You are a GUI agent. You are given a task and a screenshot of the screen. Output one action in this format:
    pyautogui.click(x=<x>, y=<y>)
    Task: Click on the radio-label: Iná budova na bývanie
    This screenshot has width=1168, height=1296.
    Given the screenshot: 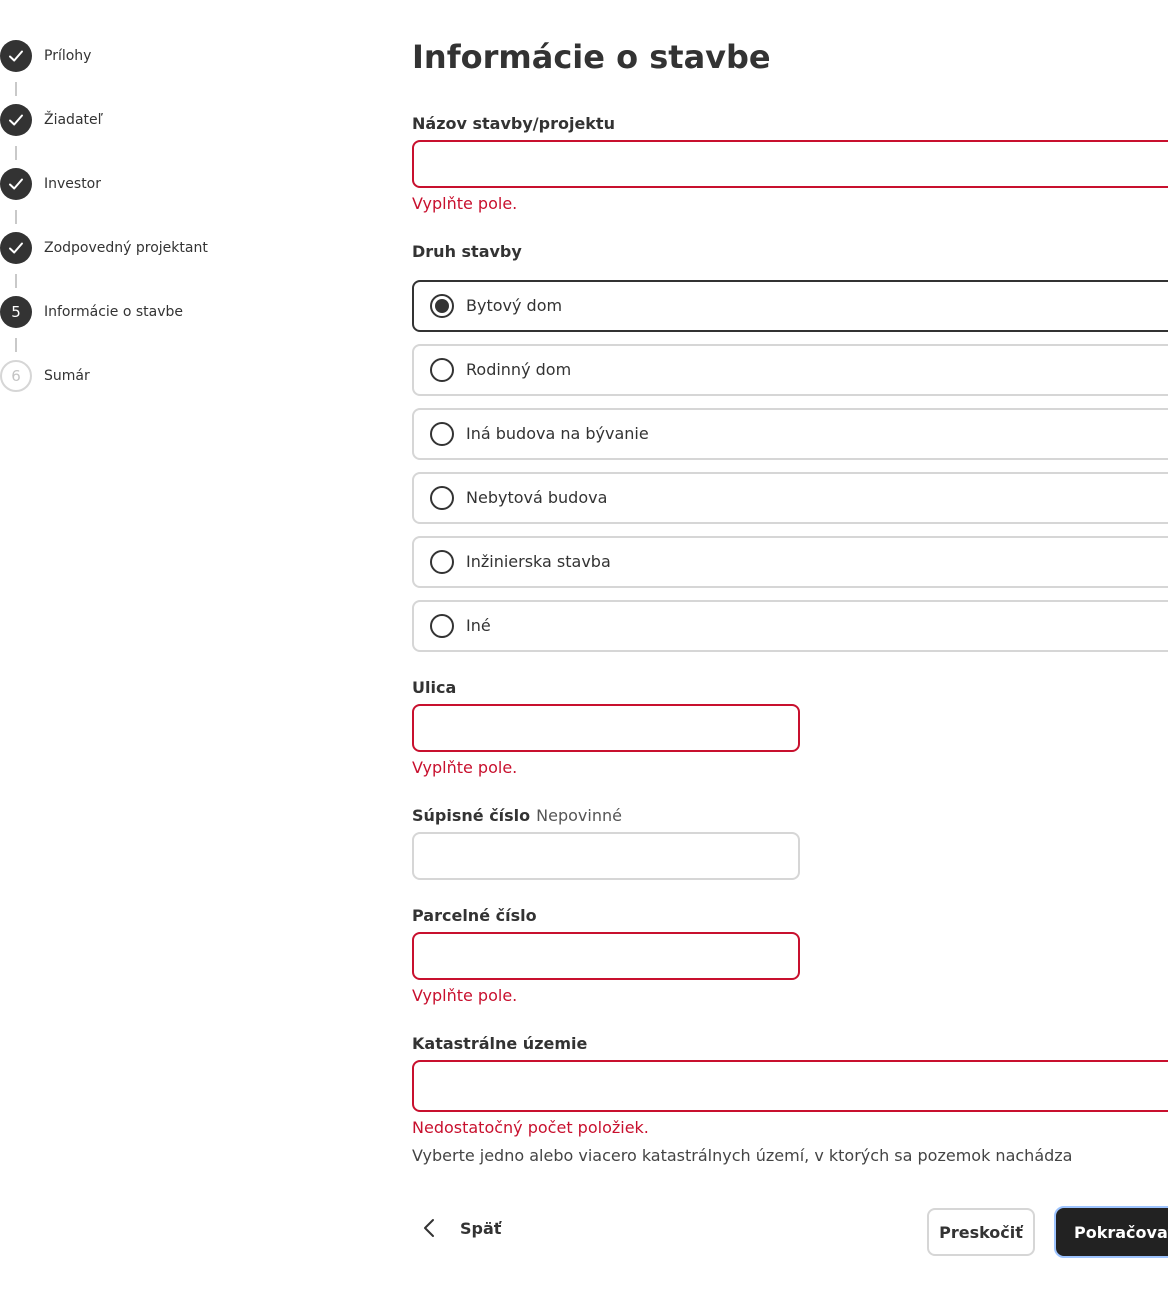 What is the action you would take?
    pyautogui.click(x=557, y=433)
    